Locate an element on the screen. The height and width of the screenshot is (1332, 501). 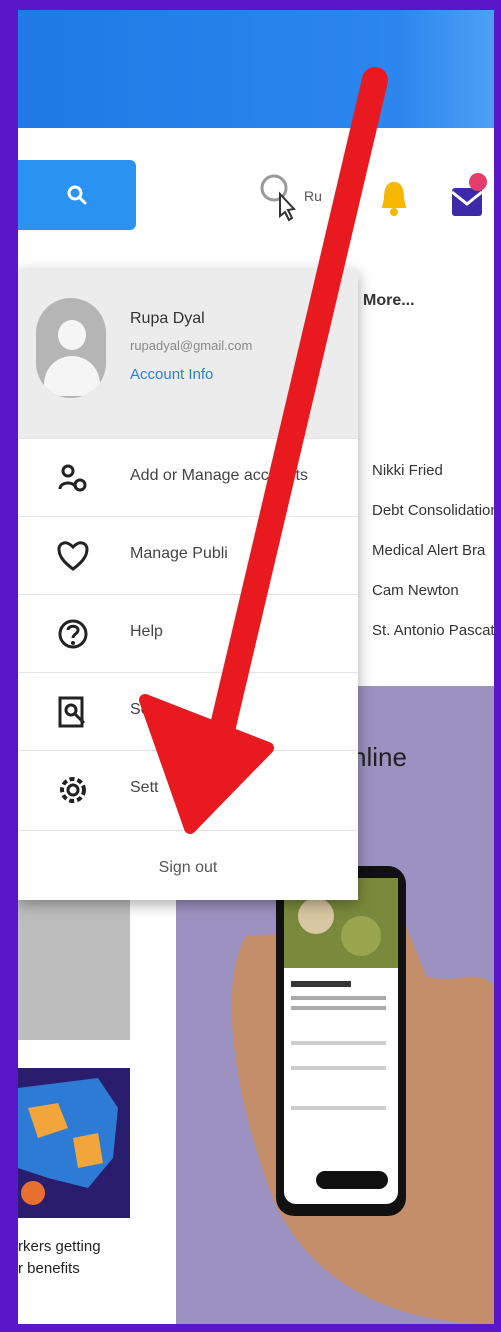
menu-item-manage-accounts: Add or Manage accounts is located at coordinates (188, 477).